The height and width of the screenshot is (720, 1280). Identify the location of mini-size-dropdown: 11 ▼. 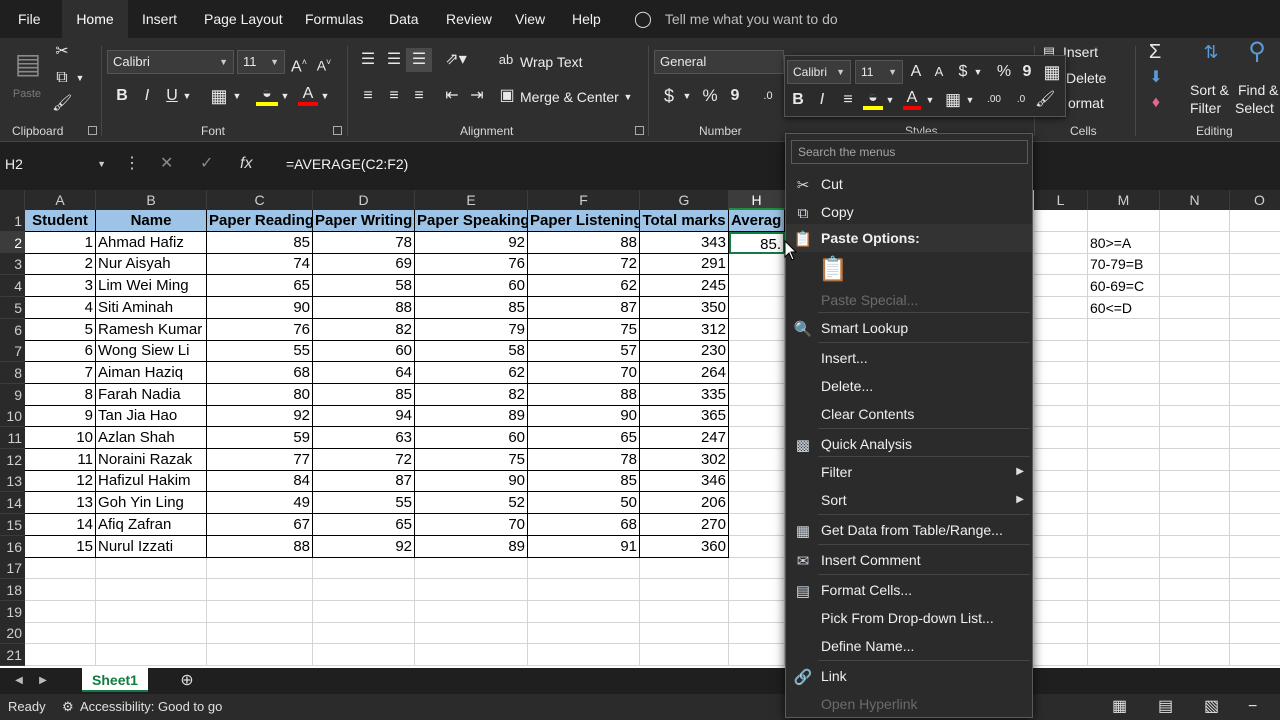
(879, 72).